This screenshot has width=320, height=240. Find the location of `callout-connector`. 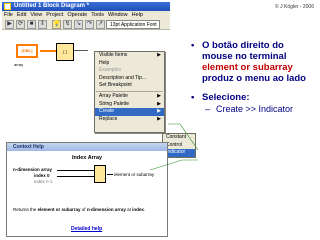

callout-connector is located at coordinates (174, 147).